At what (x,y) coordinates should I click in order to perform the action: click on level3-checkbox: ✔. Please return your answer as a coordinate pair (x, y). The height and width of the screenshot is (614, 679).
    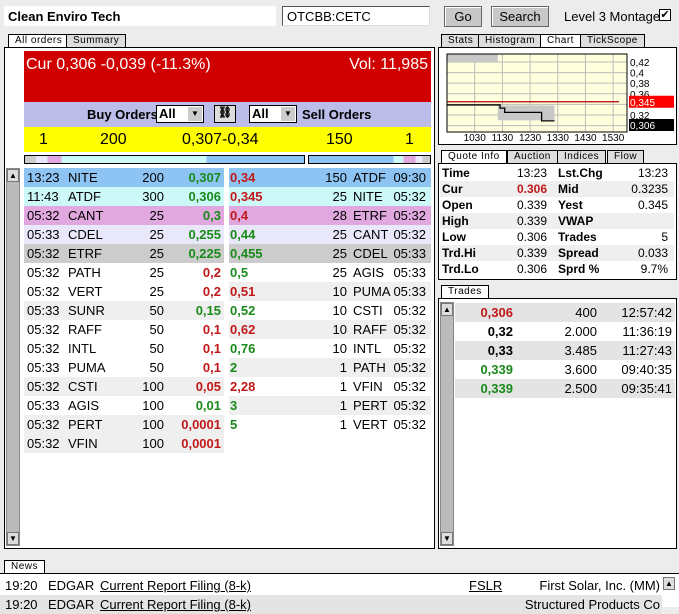
    Looking at the image, I should click on (665, 15).